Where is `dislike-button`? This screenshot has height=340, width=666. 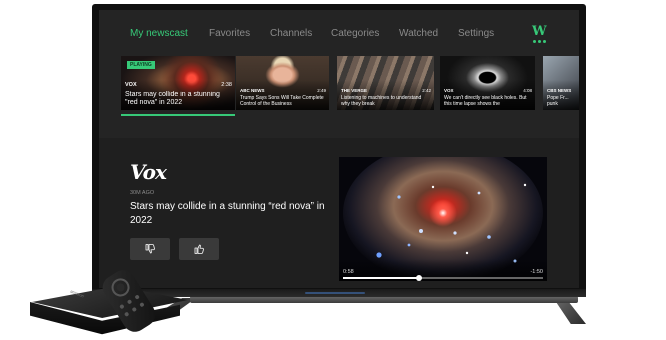 dislike-button is located at coordinates (150, 249).